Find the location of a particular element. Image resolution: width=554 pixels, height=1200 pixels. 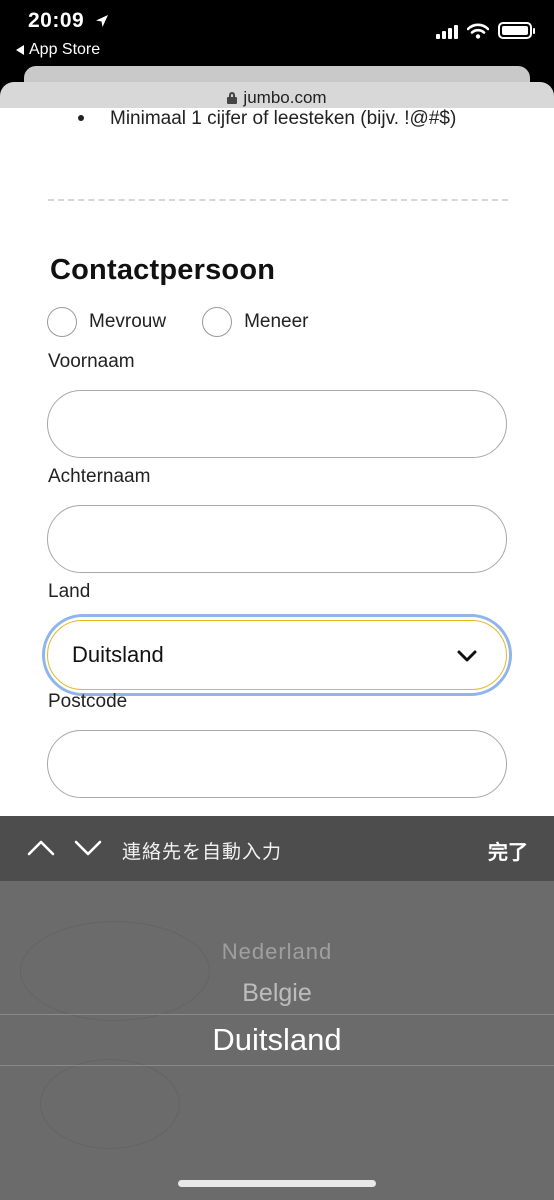

first-name-field is located at coordinates (277, 424).